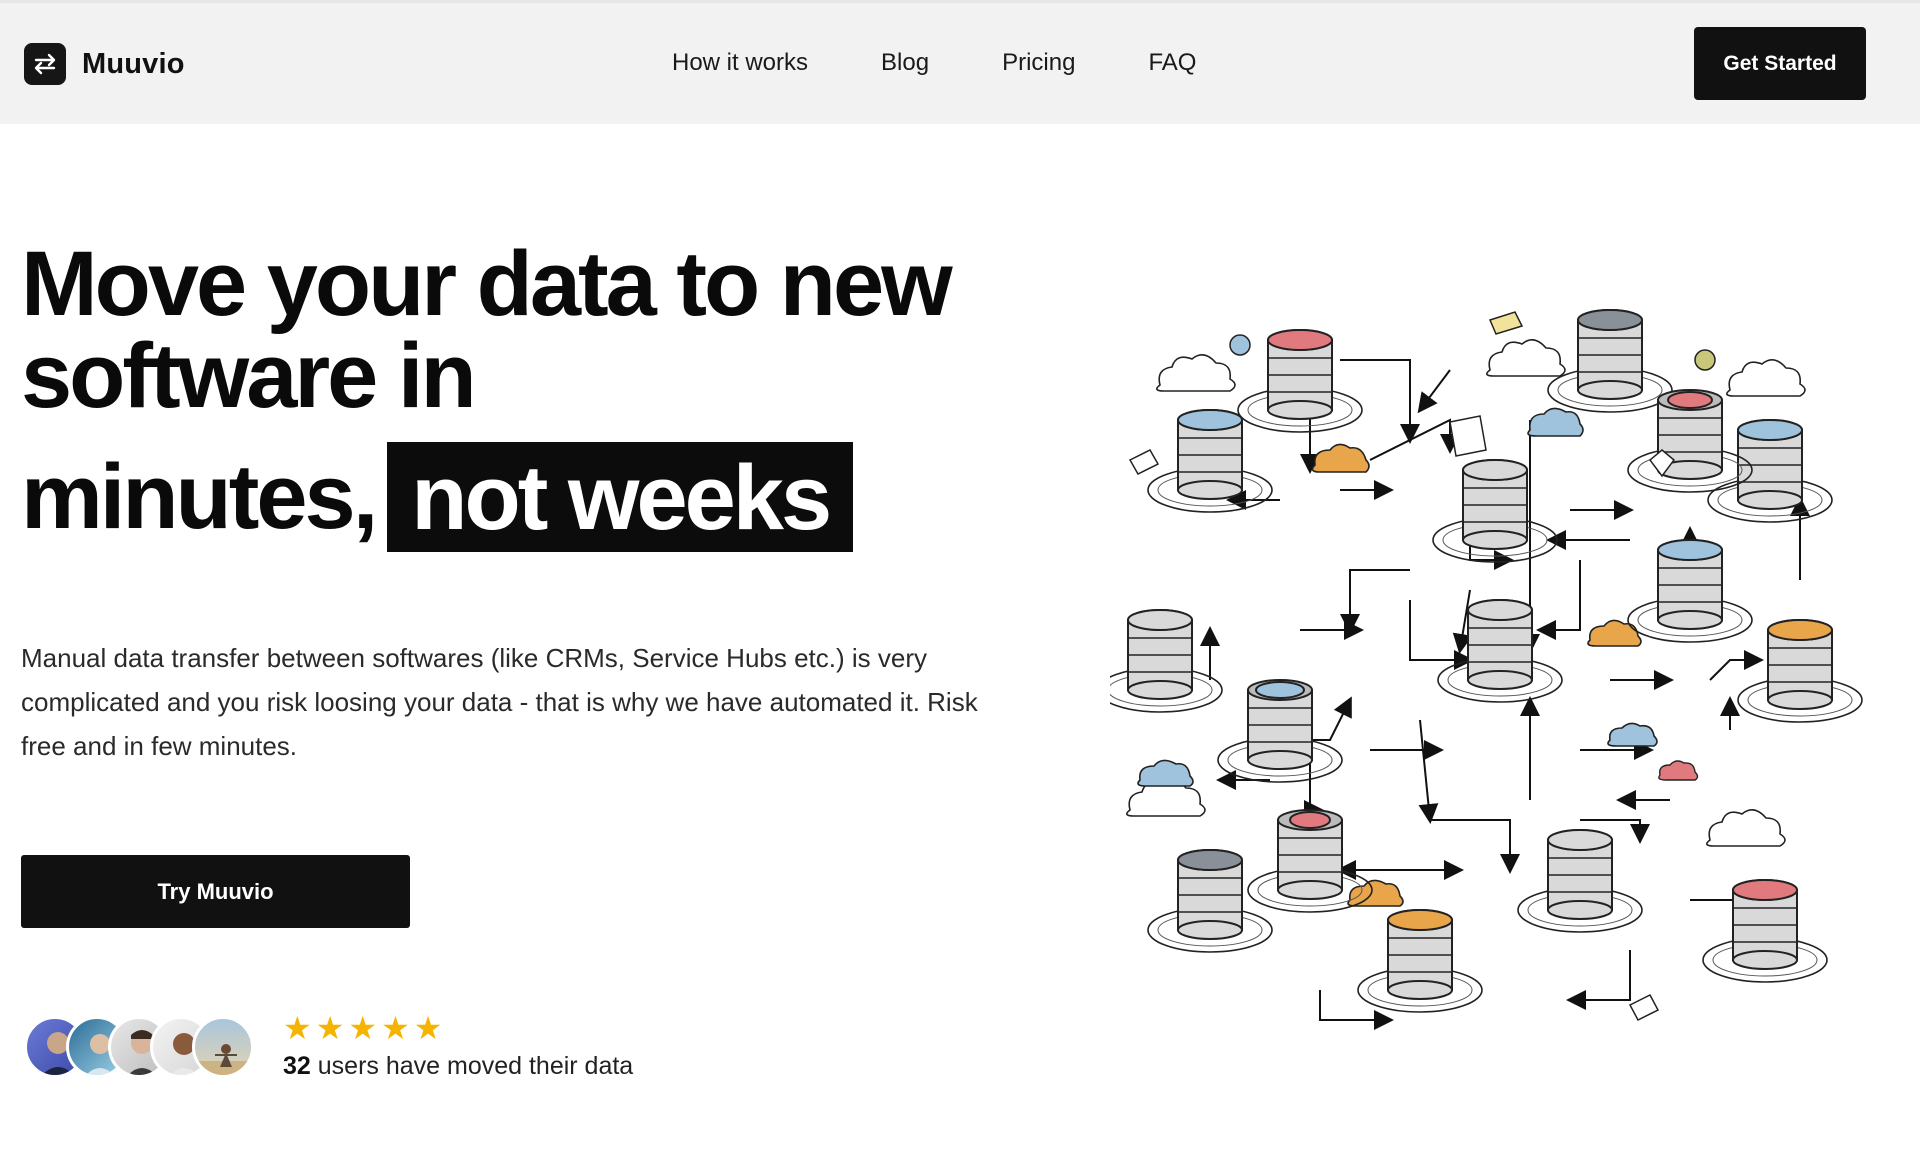 This screenshot has height=1149, width=1920. What do you see at coordinates (620, 497) in the screenshot?
I see `hero-title-highlight: not weeks` at bounding box center [620, 497].